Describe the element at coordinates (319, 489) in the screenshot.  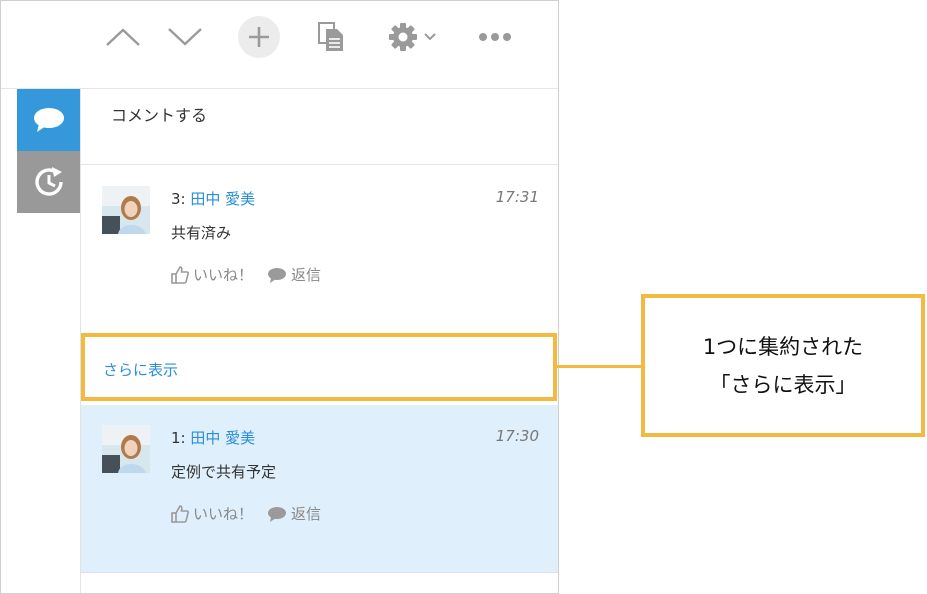
I see `comment-post-selected: 1: 田中 愛美 17:30 定例で共有予定 いいね！ 返信` at that location.